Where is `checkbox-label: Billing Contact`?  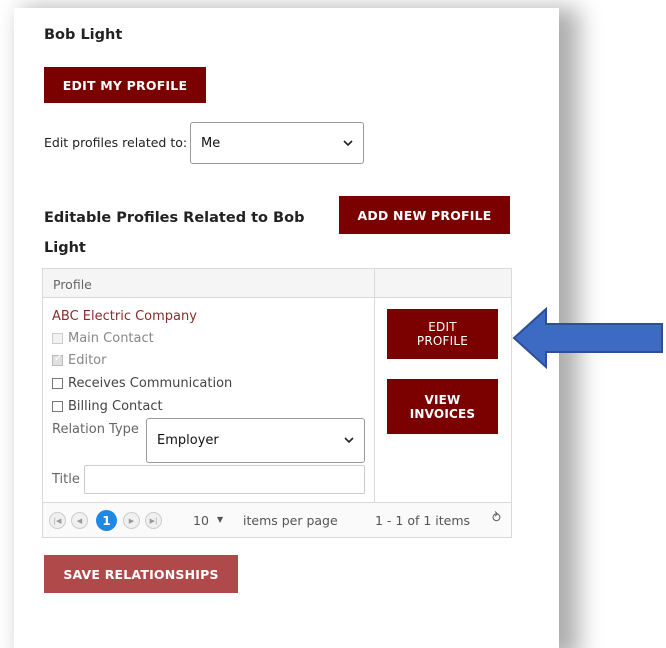 checkbox-label: Billing Contact is located at coordinates (115, 406).